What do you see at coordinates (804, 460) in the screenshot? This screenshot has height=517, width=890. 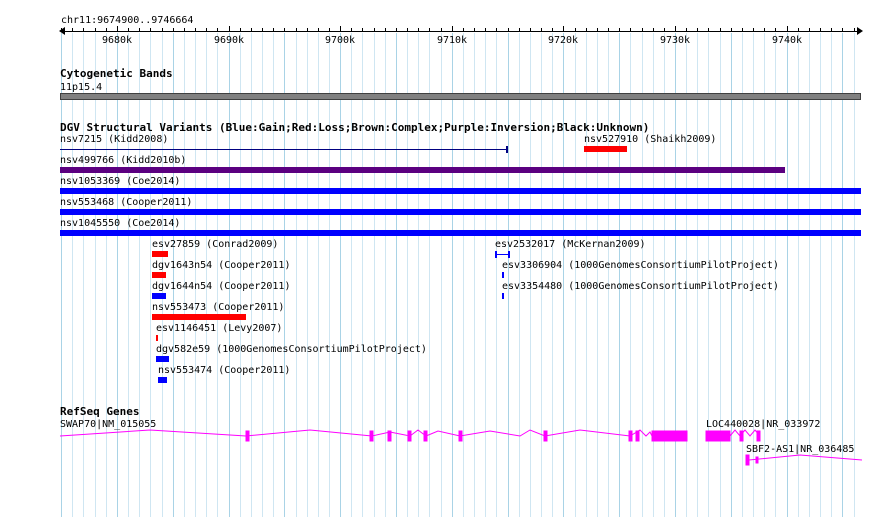 I see `gene-sbf2-as1` at bounding box center [804, 460].